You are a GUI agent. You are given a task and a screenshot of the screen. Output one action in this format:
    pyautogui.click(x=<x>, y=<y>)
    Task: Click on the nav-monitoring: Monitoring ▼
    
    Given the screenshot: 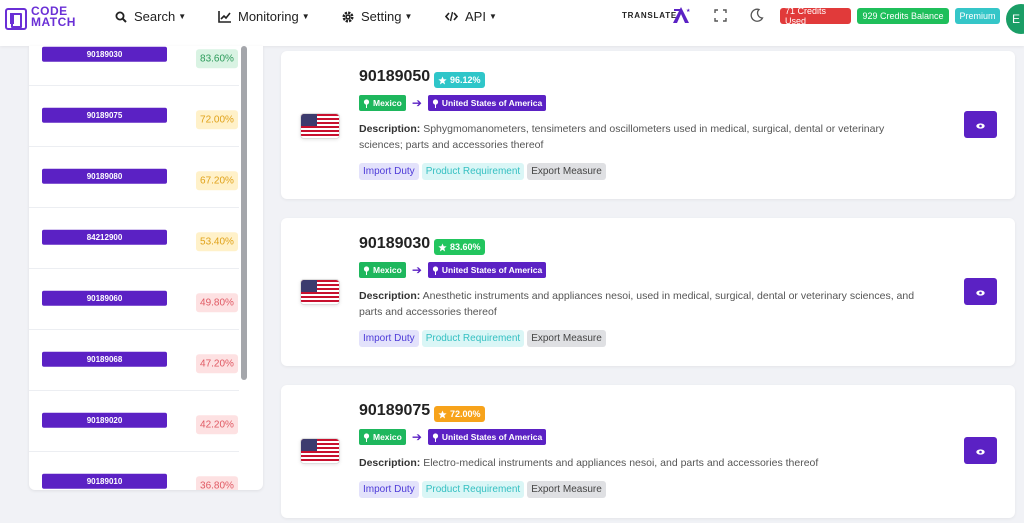 What is the action you would take?
    pyautogui.click(x=264, y=16)
    